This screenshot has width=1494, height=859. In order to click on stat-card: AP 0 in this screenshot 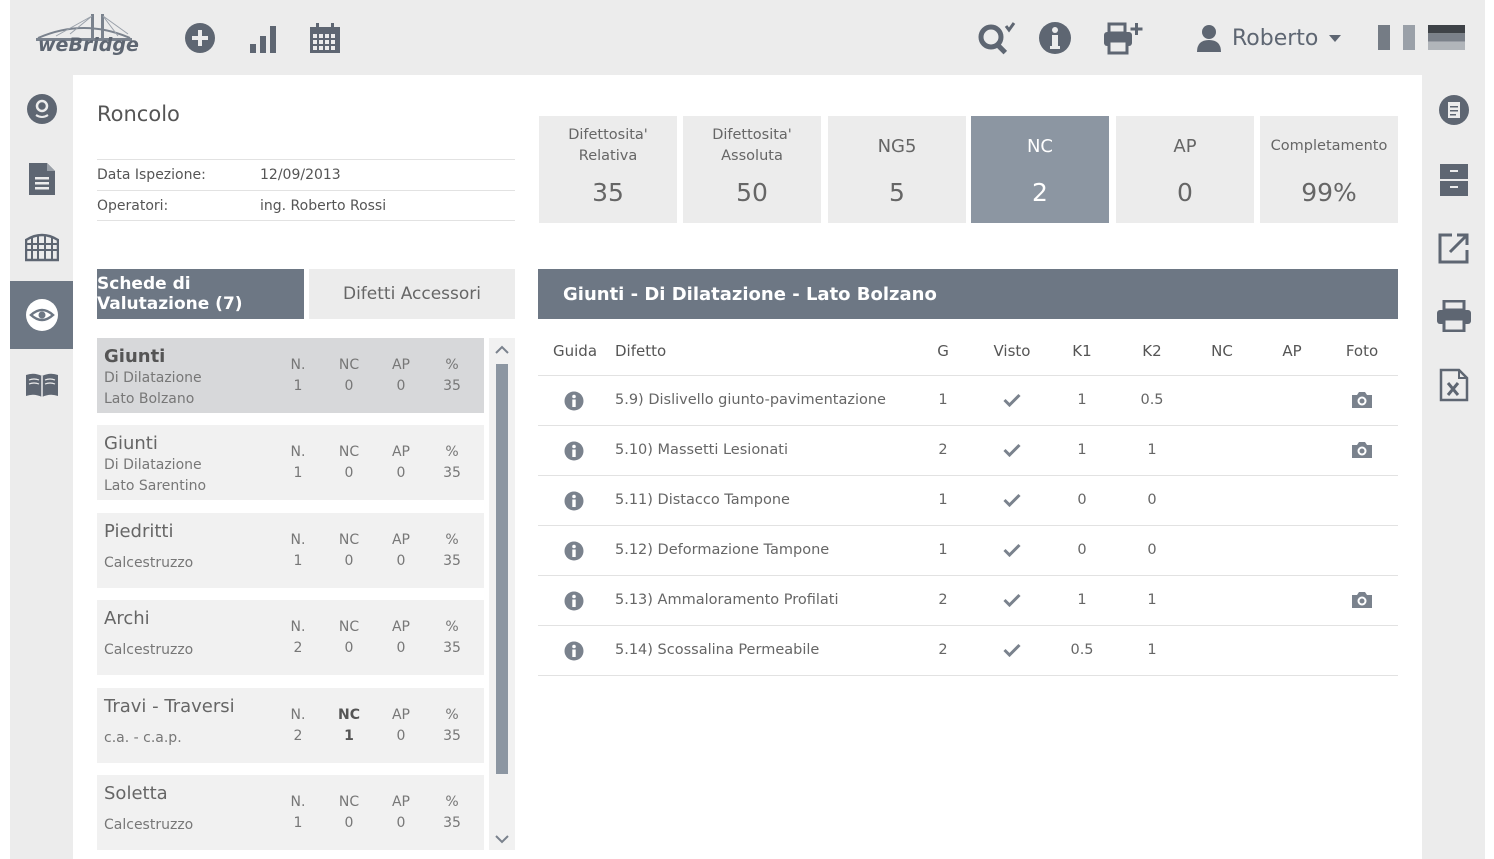, I will do `click(1185, 169)`.